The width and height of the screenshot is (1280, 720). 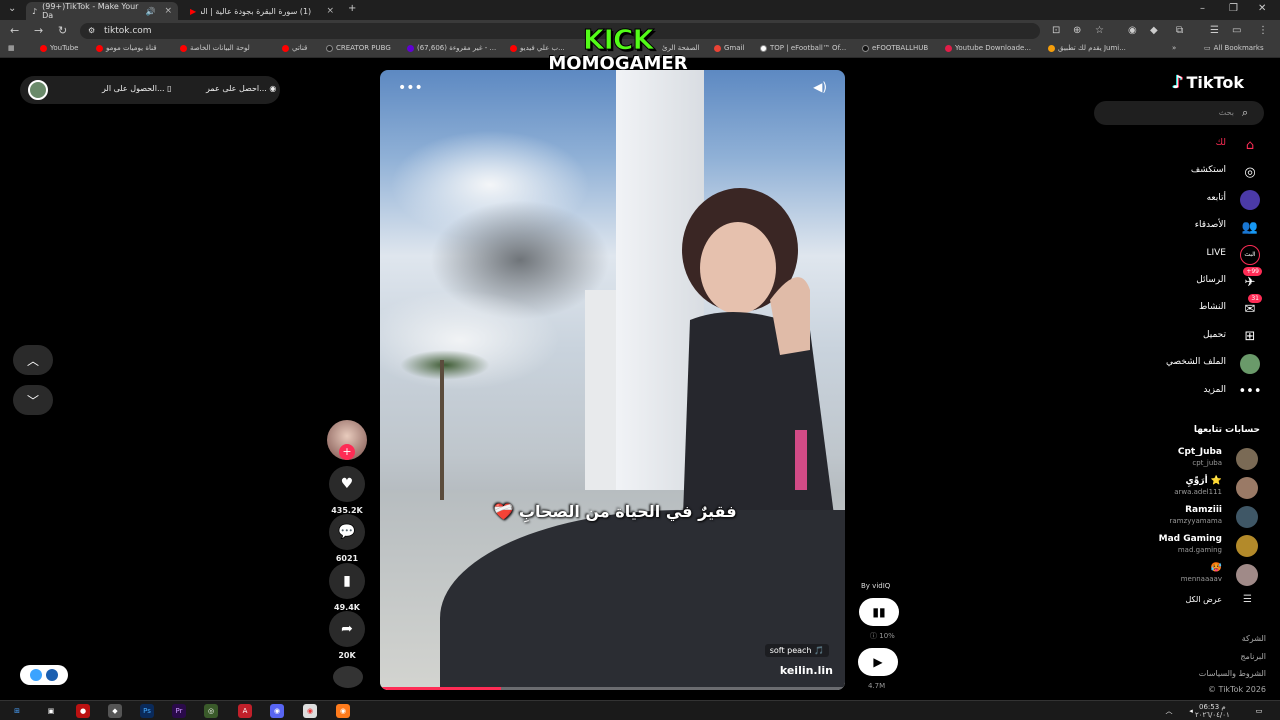 What do you see at coordinates (17, 711) in the screenshot?
I see `windows-start-icon: ⊞` at bounding box center [17, 711].